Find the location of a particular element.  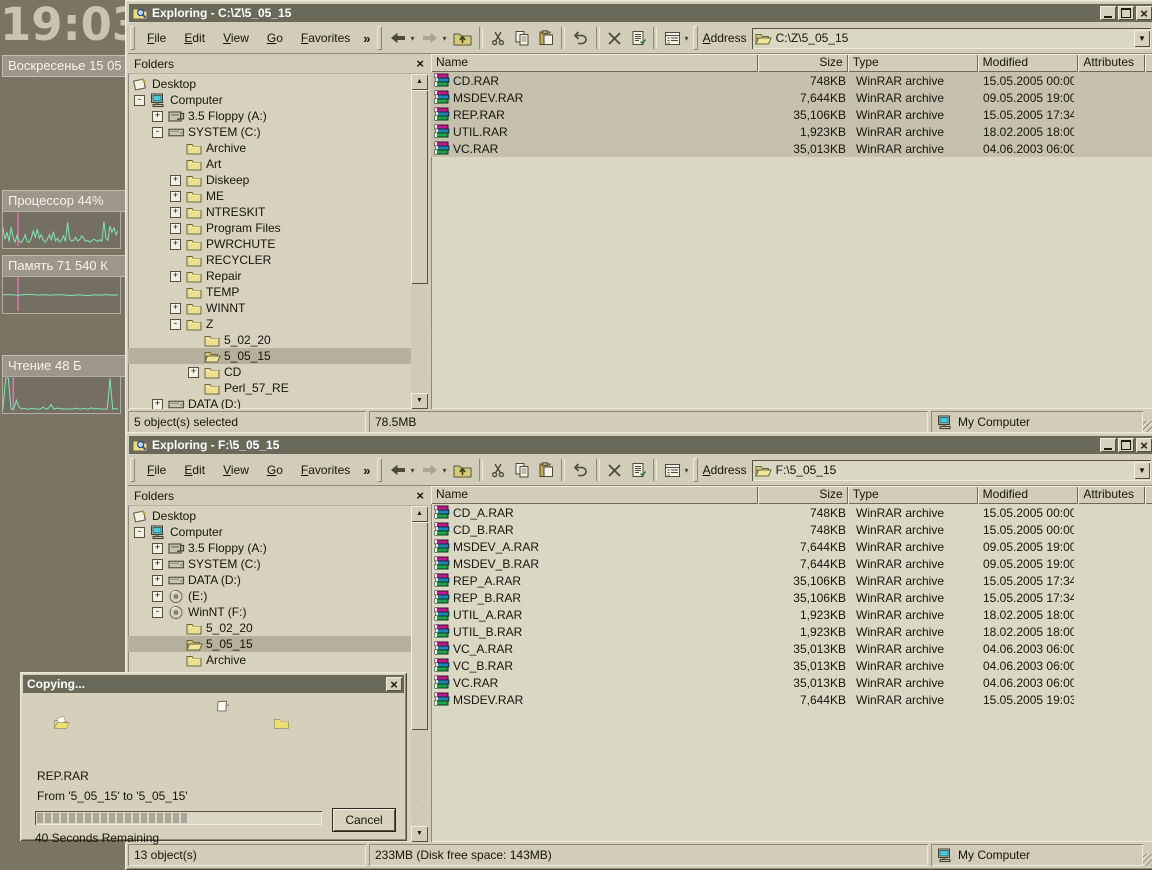

titlebar: Exploring - F:\5_05_15 × is located at coordinates (640, 445).